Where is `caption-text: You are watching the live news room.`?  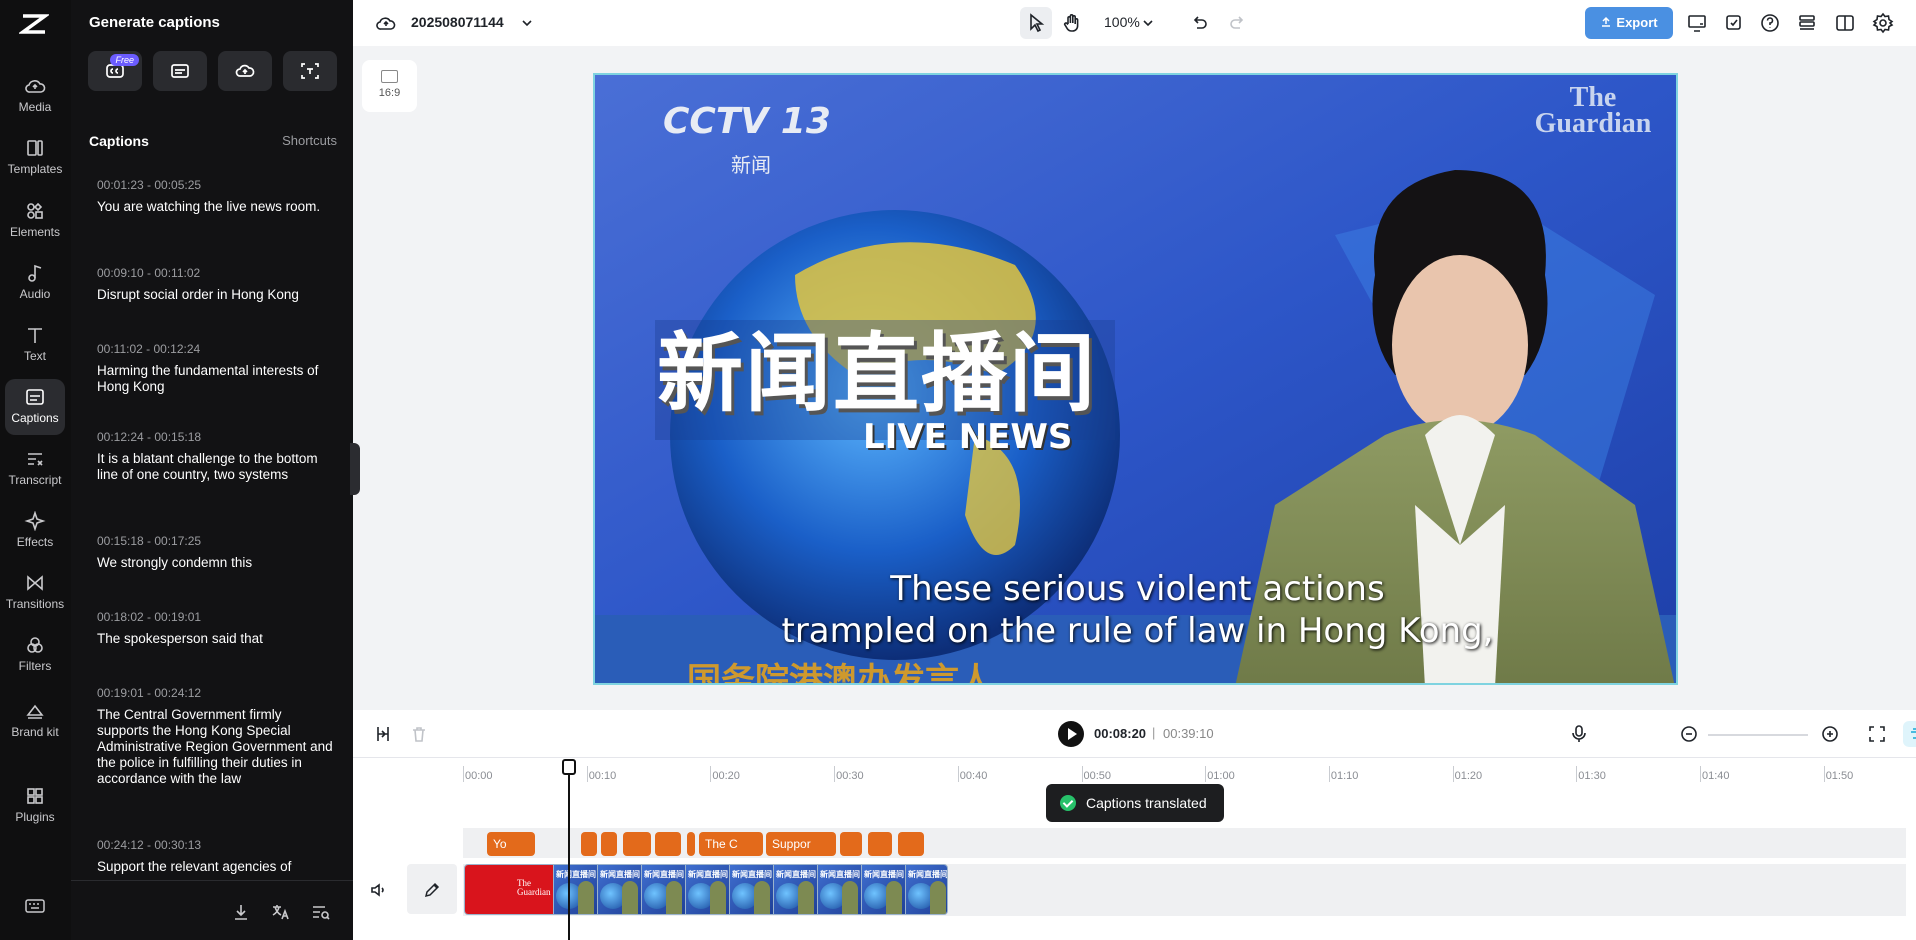 caption-text: You are watching the live news room. is located at coordinates (215, 207).